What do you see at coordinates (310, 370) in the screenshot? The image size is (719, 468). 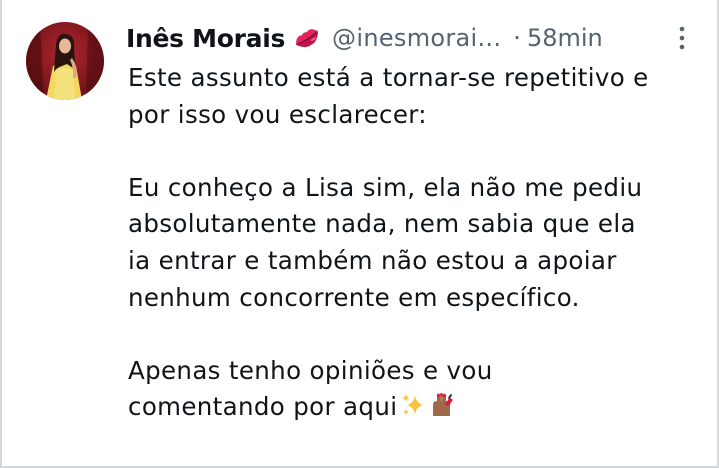 I see `tweet-text-line: Apenas tenho opiniões e vou` at bounding box center [310, 370].